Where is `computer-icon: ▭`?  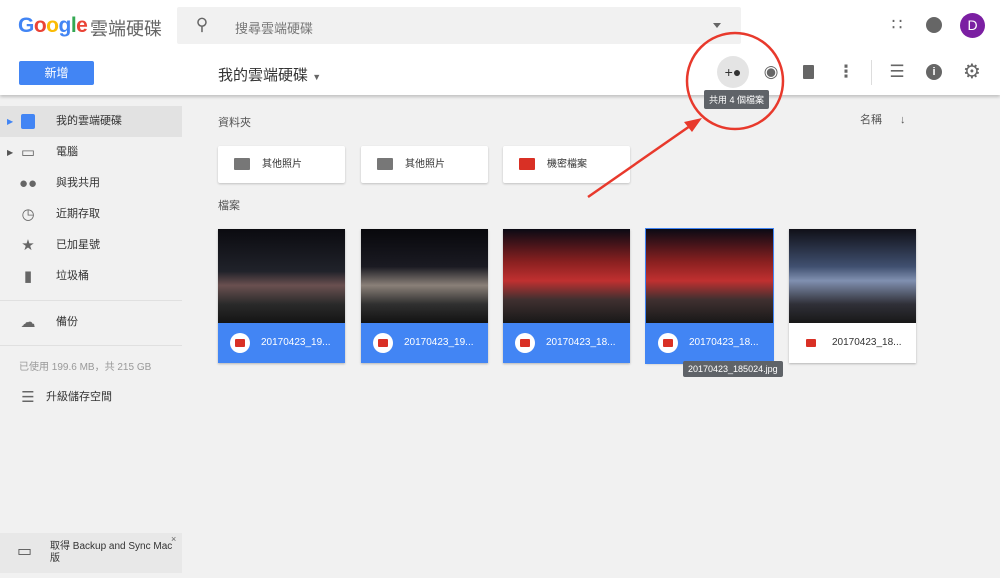 computer-icon: ▭ is located at coordinates (28, 152).